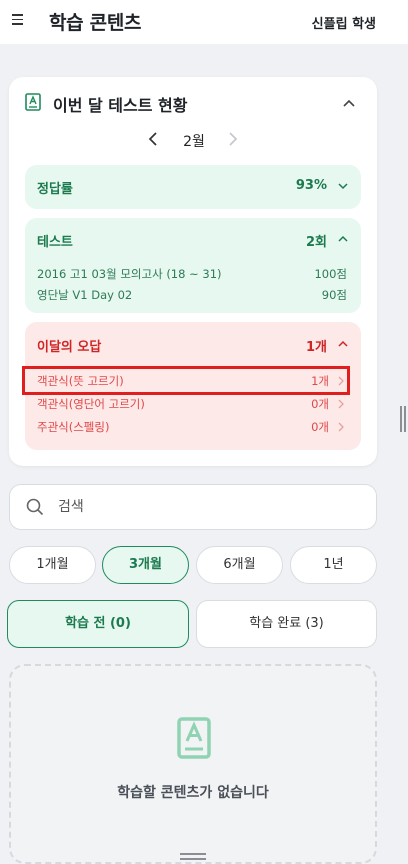 This screenshot has height=864, width=408. I want to click on test-name: 영단날 V1 Day 02, so click(85, 295).